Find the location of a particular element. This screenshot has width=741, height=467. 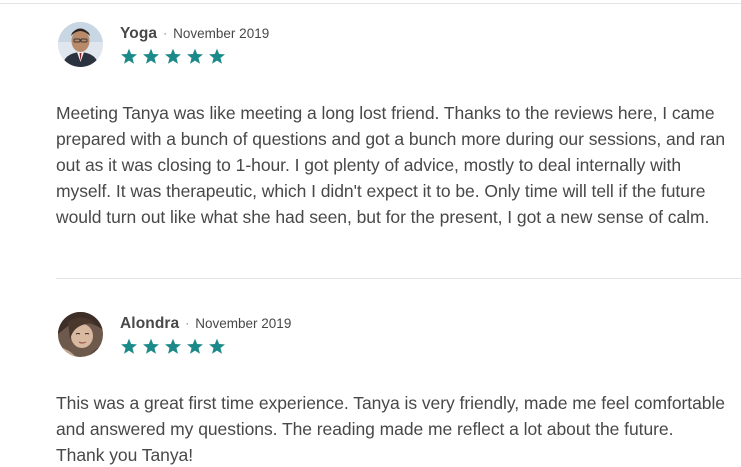

name-line: Alondra · November 2019 is located at coordinates (205, 324).